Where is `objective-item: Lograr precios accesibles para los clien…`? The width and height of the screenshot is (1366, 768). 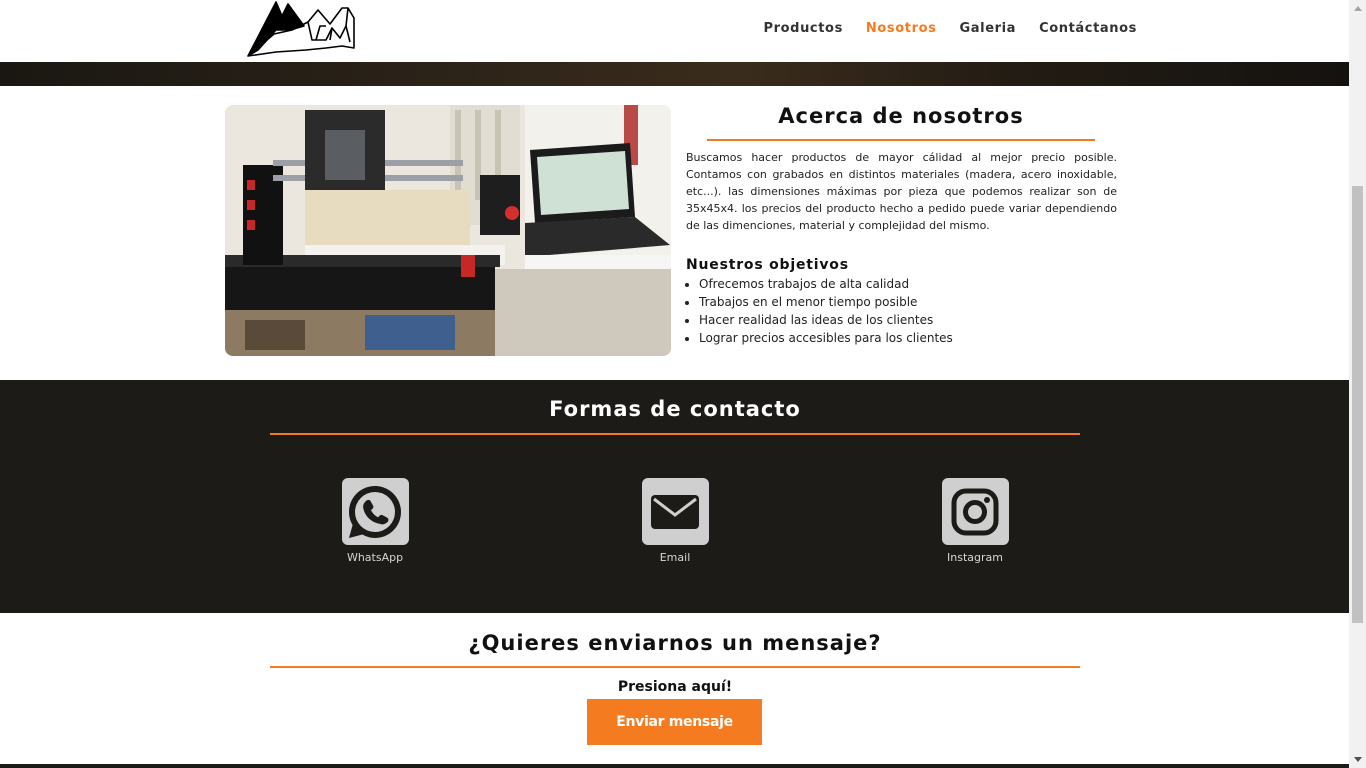
objective-item: Lograr precios accesibles para los clien… is located at coordinates (826, 338).